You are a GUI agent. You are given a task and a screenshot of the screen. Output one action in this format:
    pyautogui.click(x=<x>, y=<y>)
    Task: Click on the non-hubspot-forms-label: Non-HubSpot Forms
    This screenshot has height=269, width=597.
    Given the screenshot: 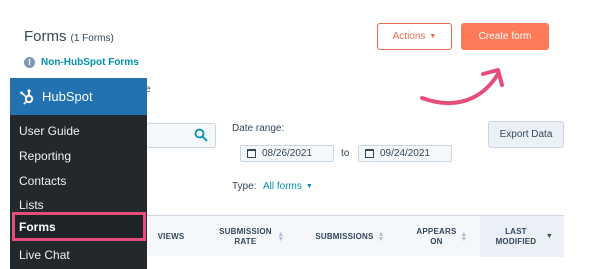 What is the action you would take?
    pyautogui.click(x=90, y=62)
    